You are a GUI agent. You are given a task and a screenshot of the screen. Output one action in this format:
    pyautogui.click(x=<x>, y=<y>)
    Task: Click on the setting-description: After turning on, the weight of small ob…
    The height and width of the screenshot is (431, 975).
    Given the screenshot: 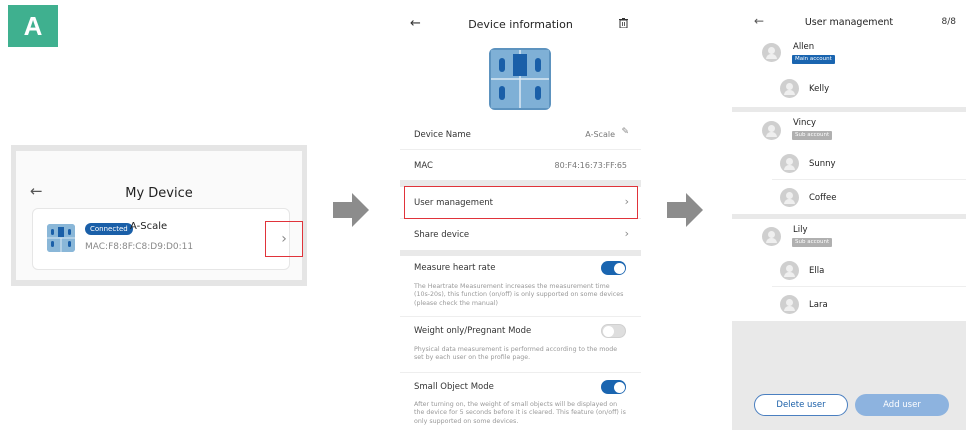 What is the action you would take?
    pyautogui.click(x=520, y=413)
    